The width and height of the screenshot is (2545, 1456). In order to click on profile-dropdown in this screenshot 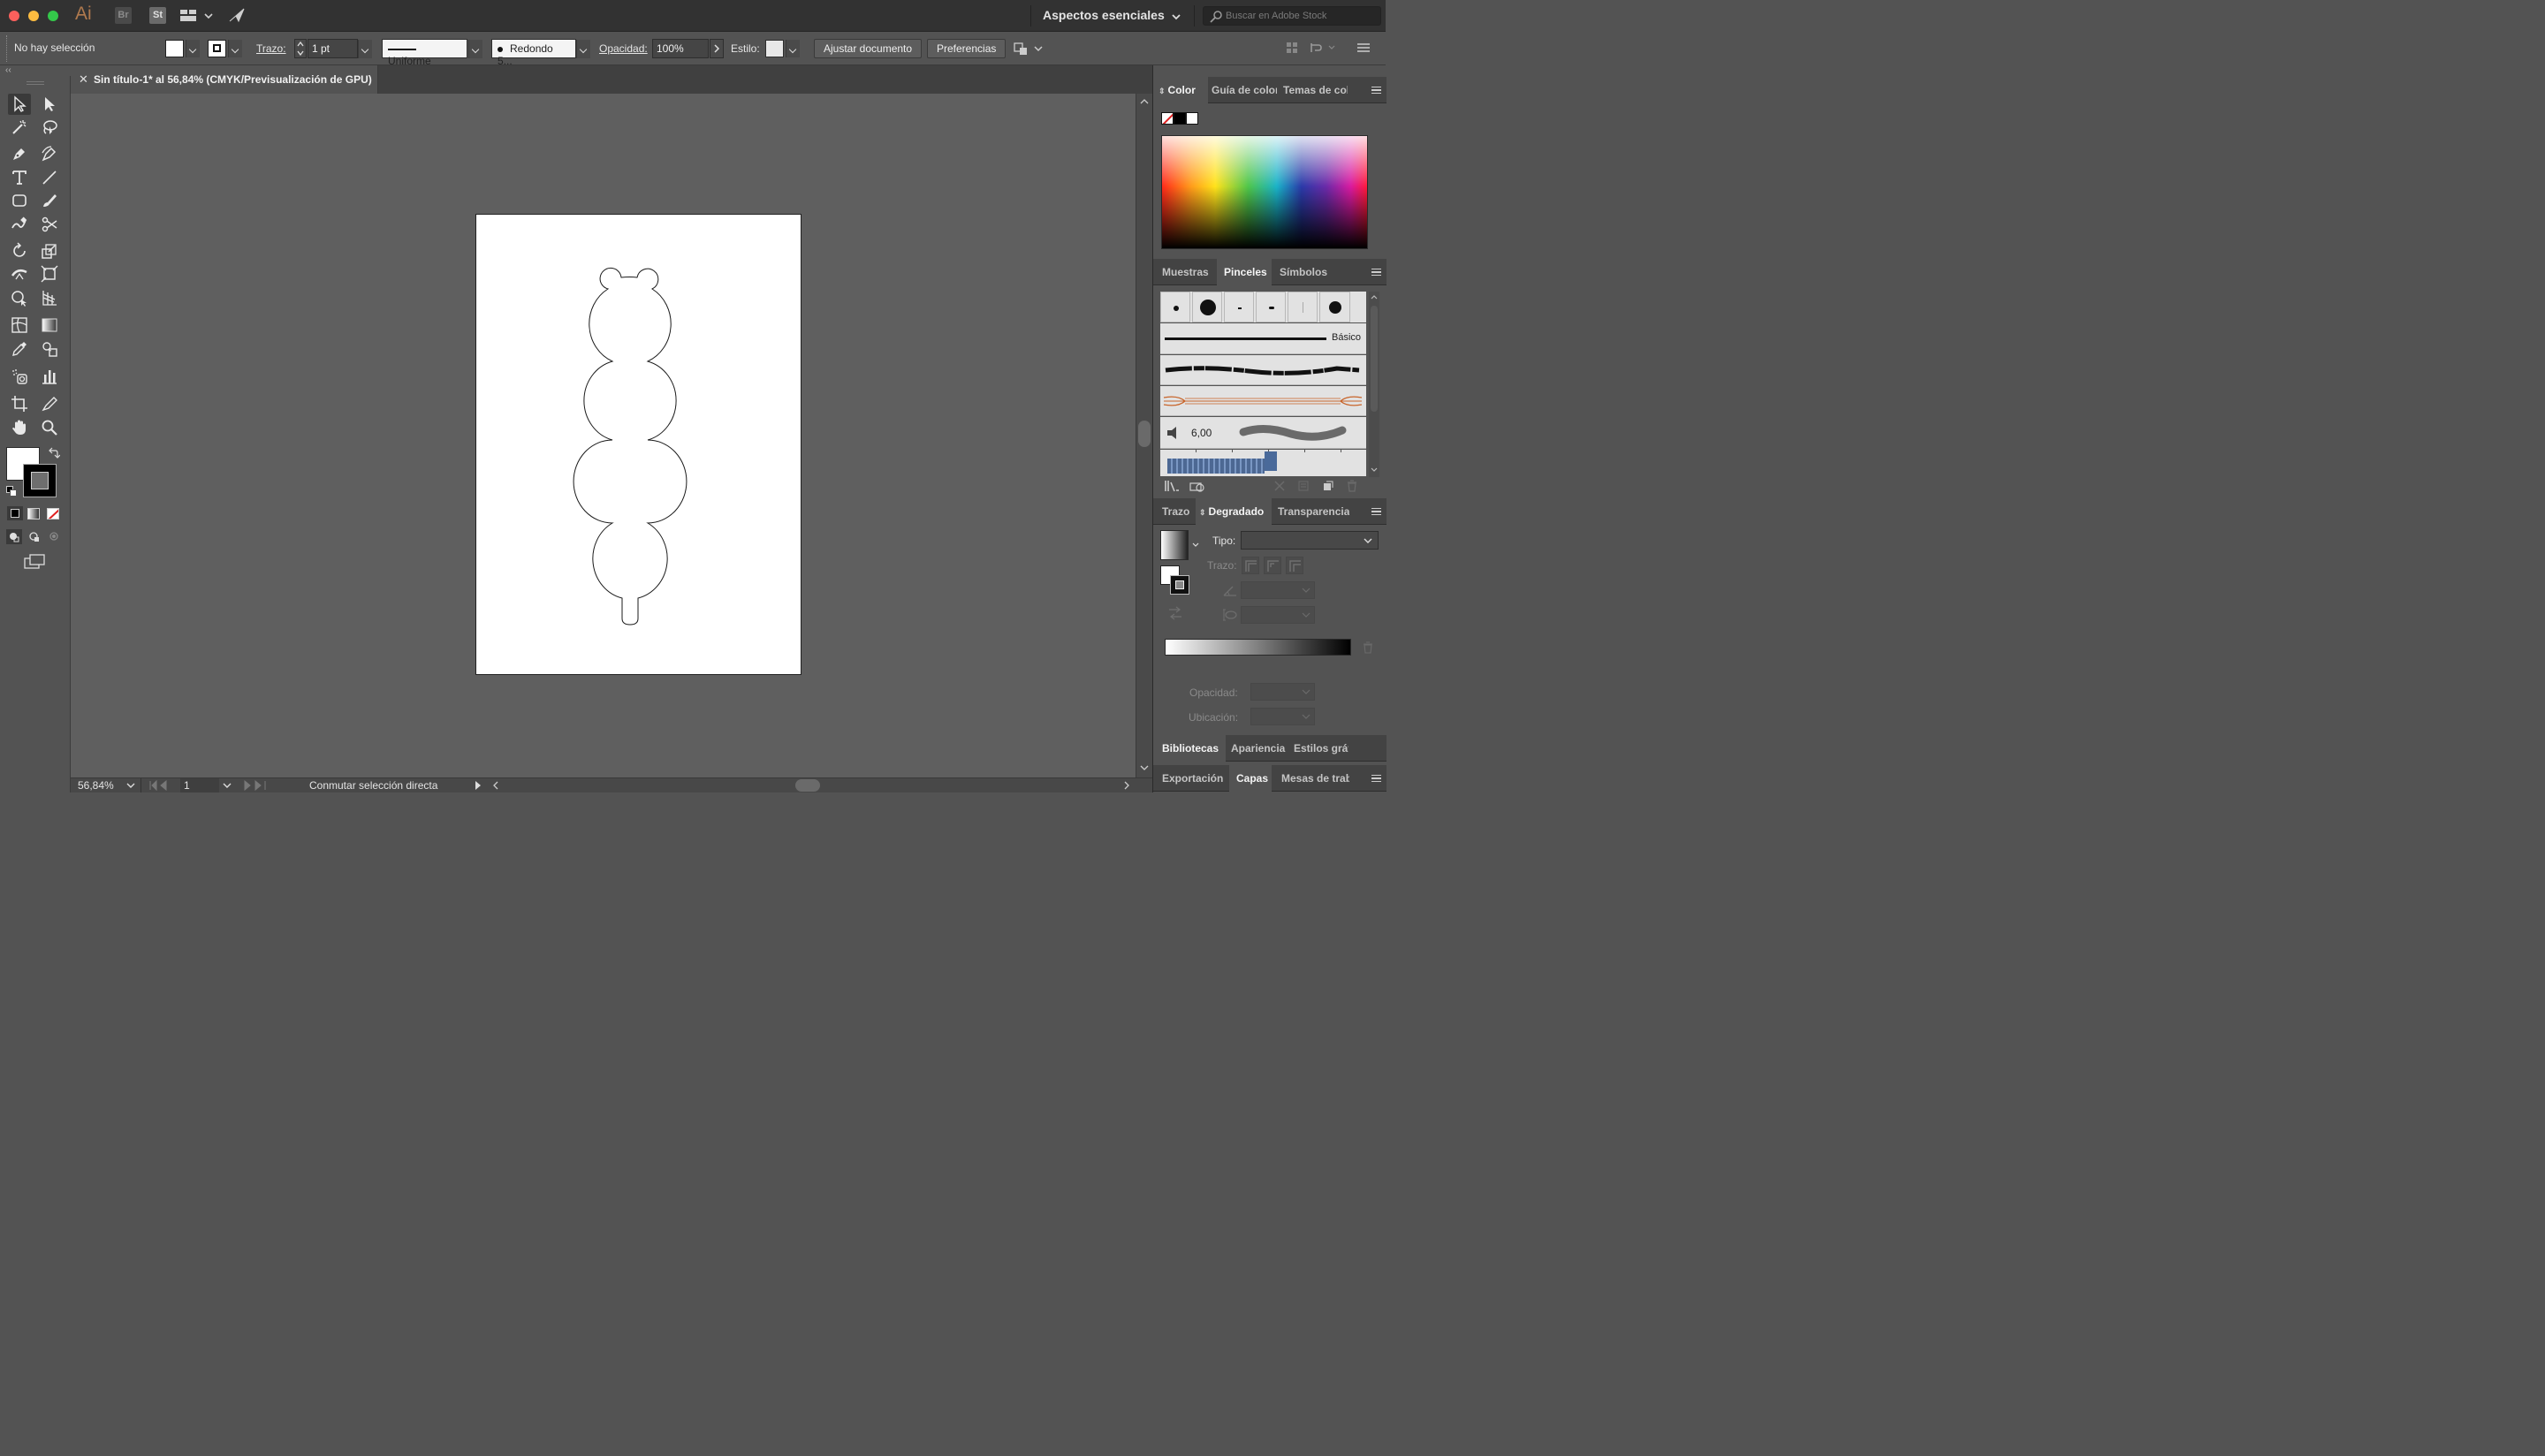, I will do `click(475, 49)`.